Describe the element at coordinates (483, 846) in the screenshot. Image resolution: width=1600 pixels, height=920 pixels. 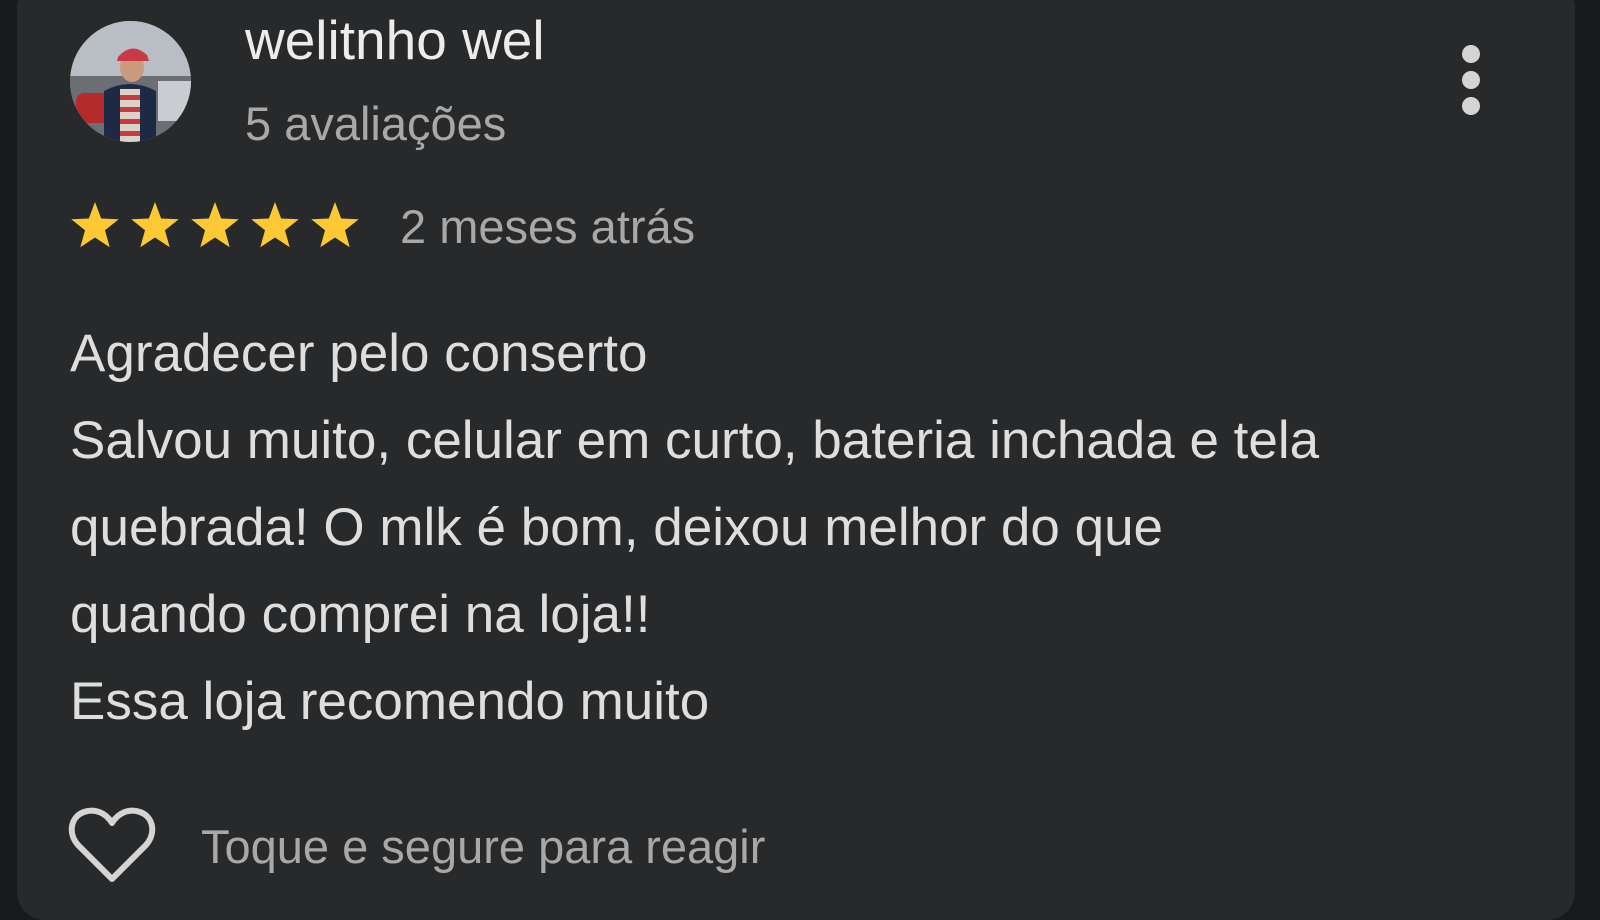
I see `react-hint-label: Toque e segure para reagir` at that location.